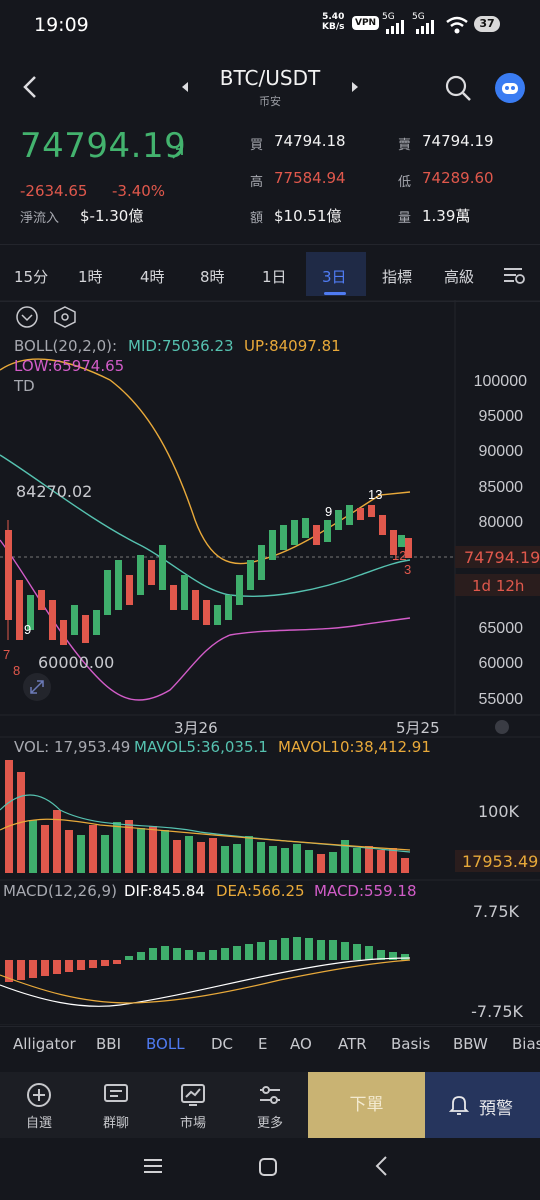 The height and width of the screenshot is (1200, 540). What do you see at coordinates (301, 1044) in the screenshot?
I see `indicator-ao: AO` at bounding box center [301, 1044].